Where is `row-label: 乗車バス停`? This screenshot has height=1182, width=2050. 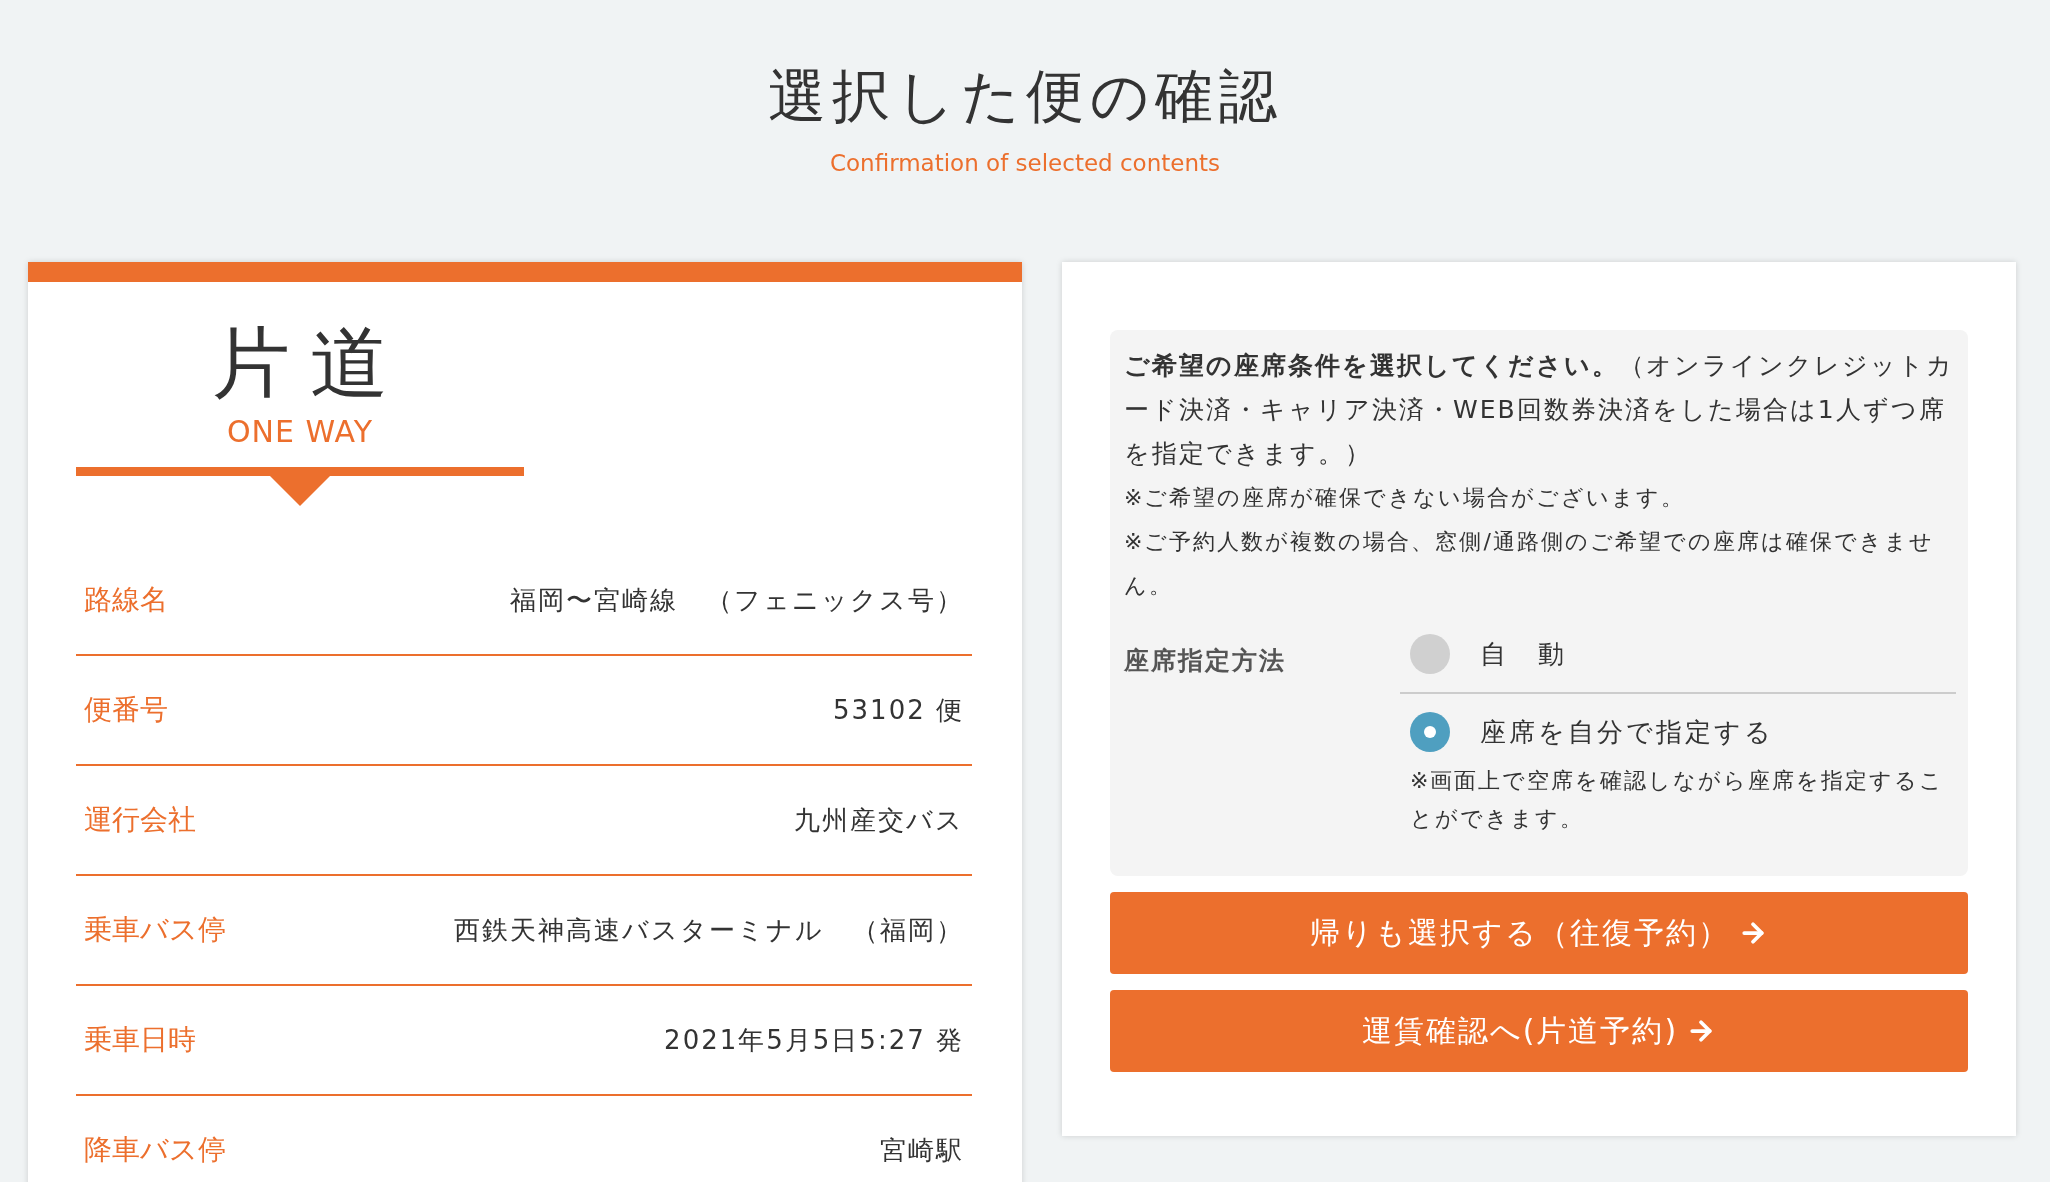 row-label: 乗車バス停 is located at coordinates (155, 930).